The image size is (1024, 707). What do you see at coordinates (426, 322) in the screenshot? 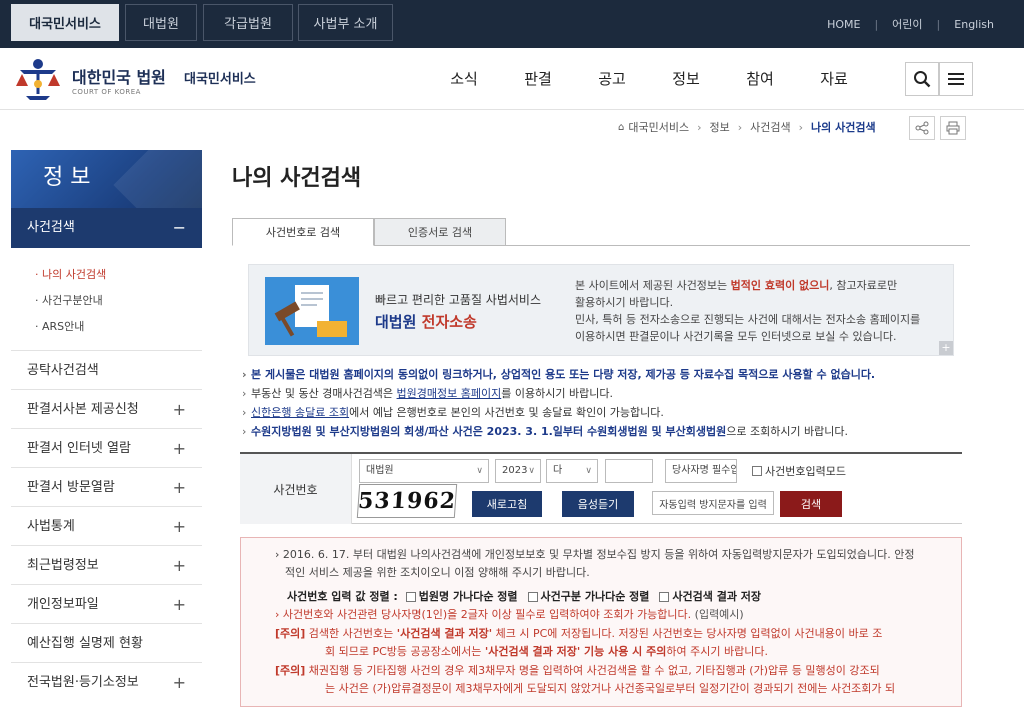
I see `banner-brand: 대법원 전자소송` at bounding box center [426, 322].